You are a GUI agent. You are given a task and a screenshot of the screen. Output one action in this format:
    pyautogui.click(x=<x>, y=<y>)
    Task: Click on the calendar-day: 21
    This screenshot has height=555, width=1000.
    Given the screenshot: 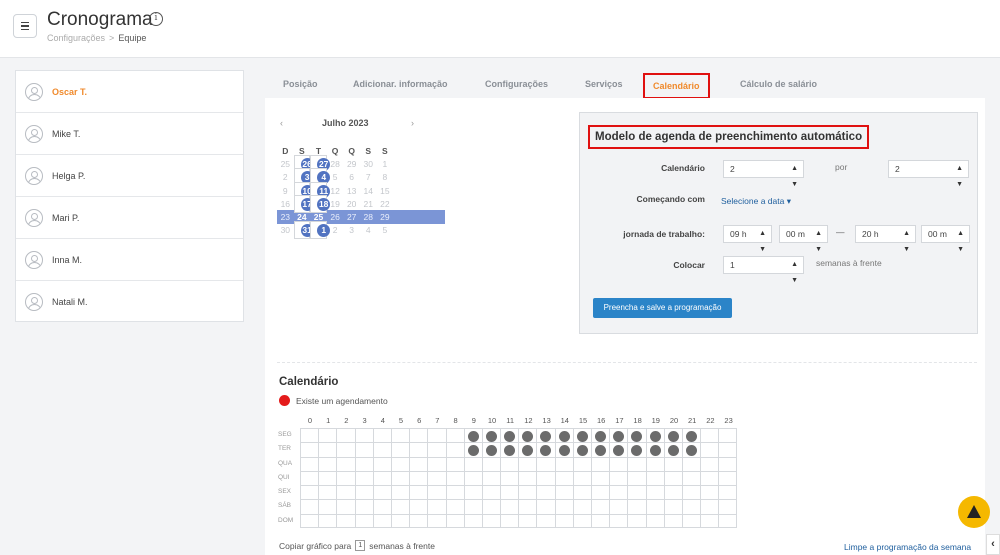 What is the action you would take?
    pyautogui.click(x=368, y=204)
    